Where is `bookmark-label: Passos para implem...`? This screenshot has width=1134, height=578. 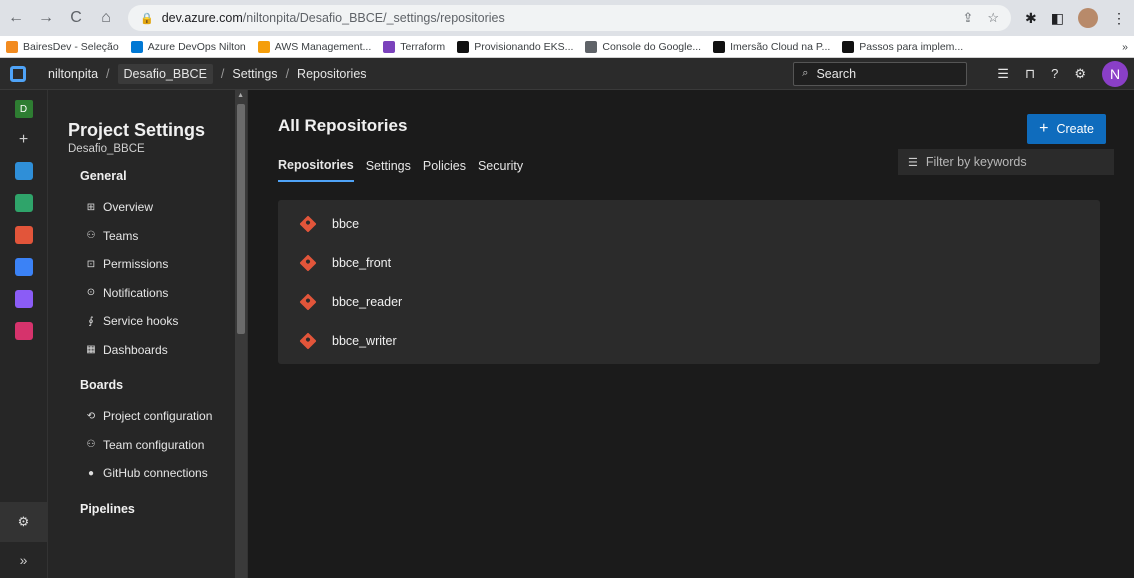 bookmark-label: Passos para implem... is located at coordinates (911, 46).